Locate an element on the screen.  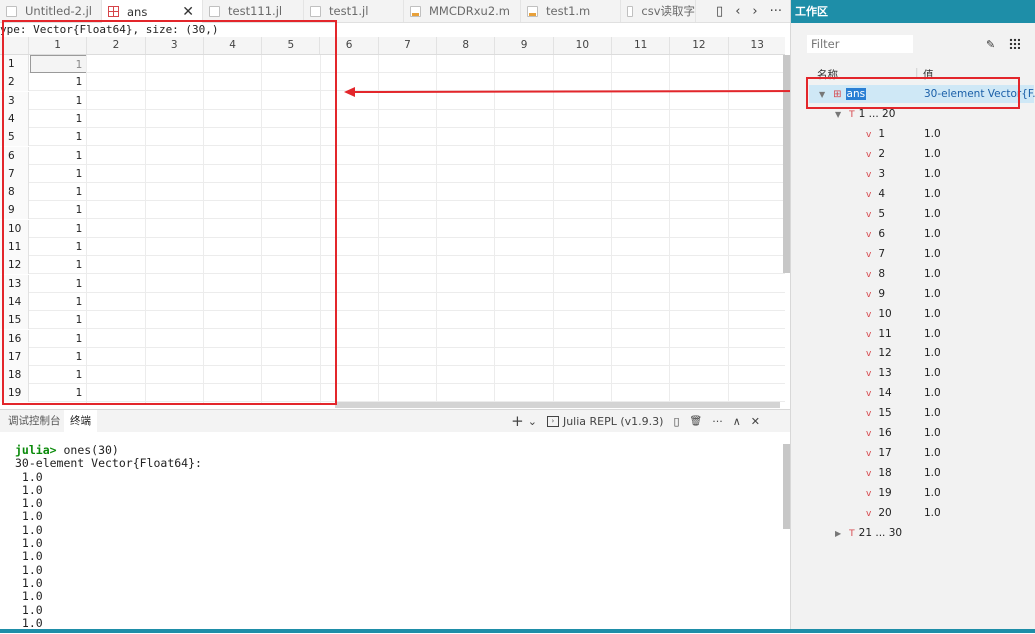
file-icon is located at coordinates (630, 11).